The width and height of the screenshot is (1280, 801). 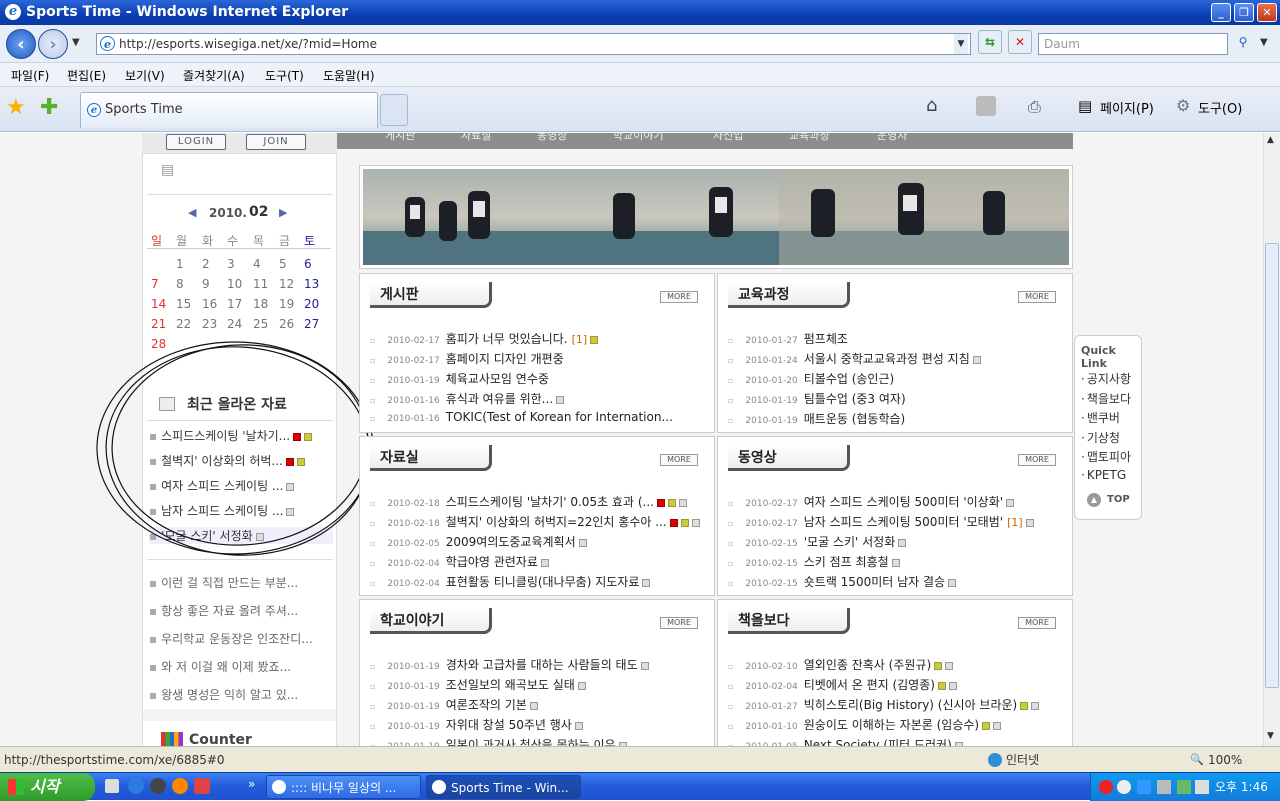 I want to click on item-title: 홈페이지 디자인 개편중, so click(x=505, y=359).